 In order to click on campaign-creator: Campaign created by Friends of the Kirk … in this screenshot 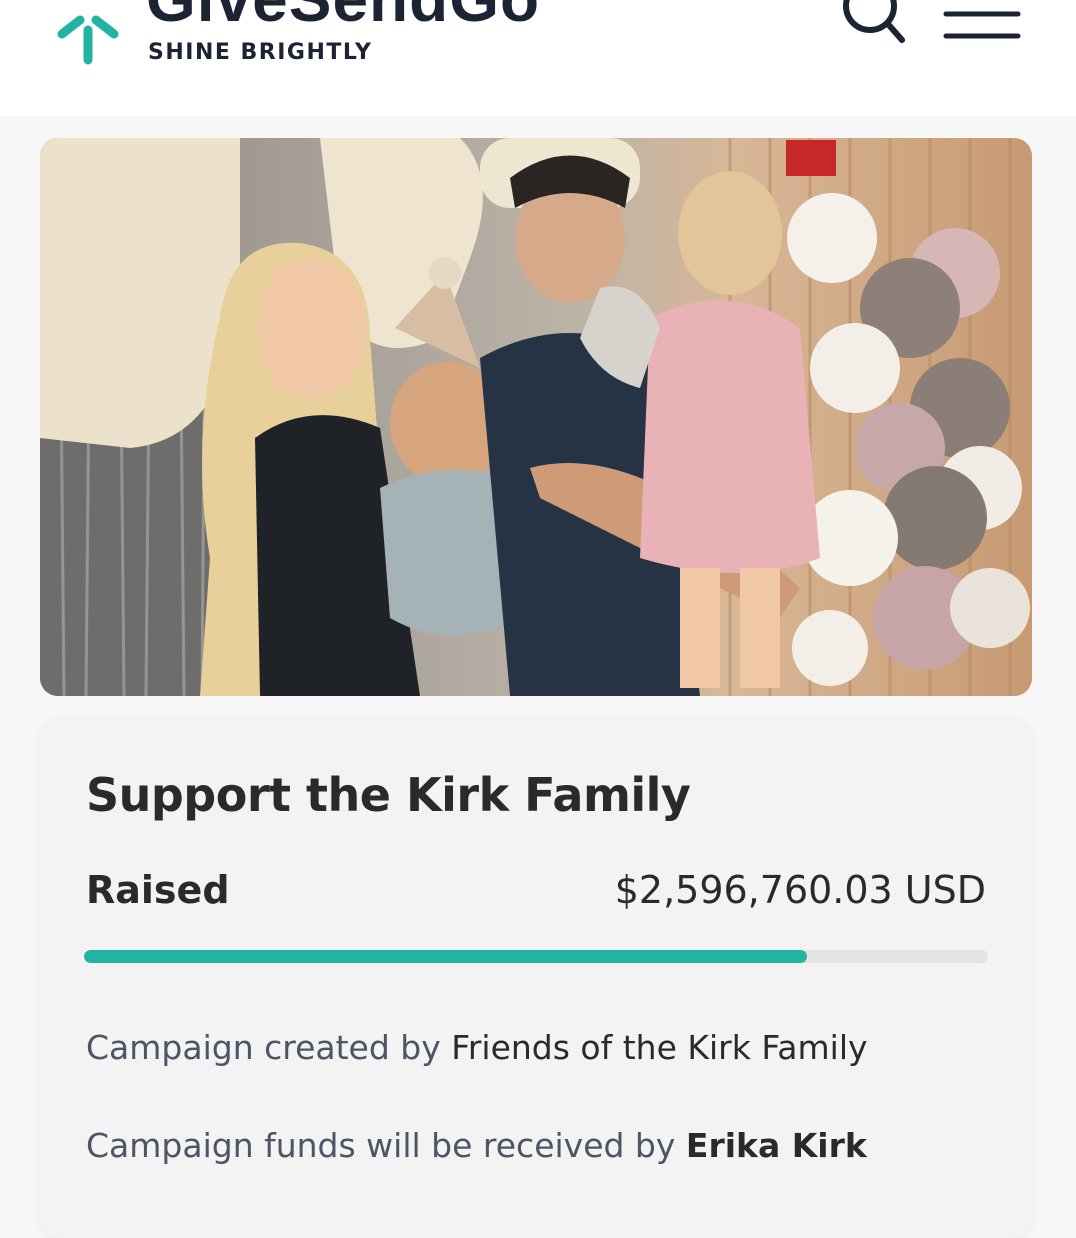, I will do `click(477, 1047)`.